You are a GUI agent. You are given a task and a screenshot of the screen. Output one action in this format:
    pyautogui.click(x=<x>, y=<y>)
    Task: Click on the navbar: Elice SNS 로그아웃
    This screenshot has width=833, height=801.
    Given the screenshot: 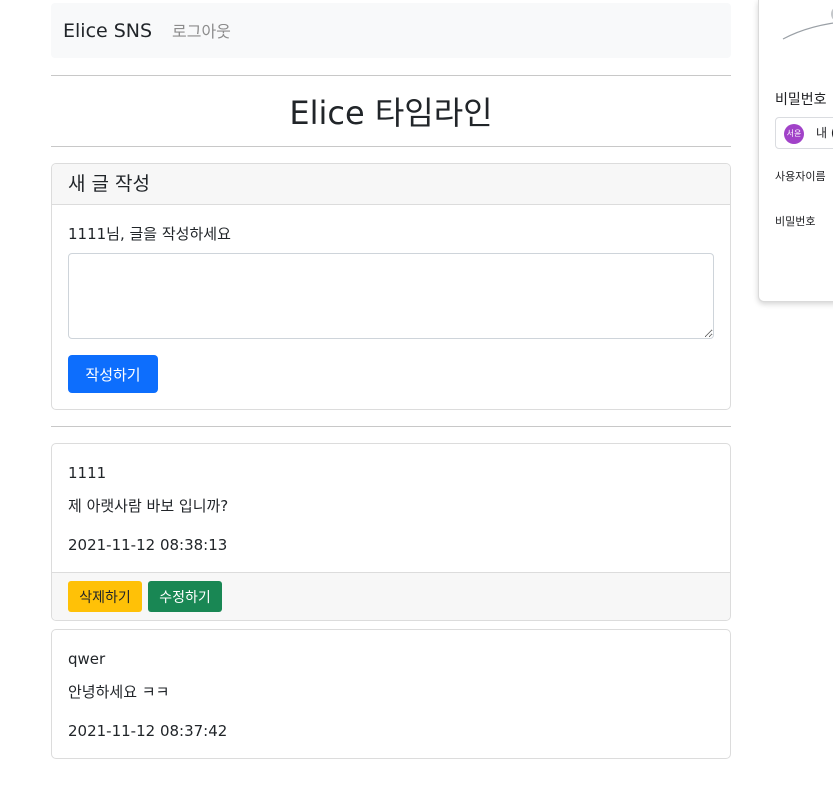 What is the action you would take?
    pyautogui.click(x=391, y=30)
    